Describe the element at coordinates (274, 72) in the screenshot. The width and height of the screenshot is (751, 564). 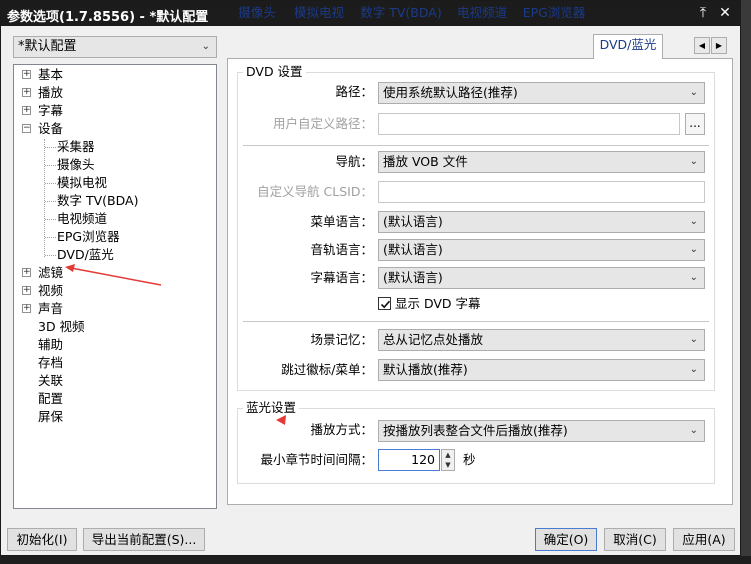
I see `dvd-settings-title: DVD 设置` at that location.